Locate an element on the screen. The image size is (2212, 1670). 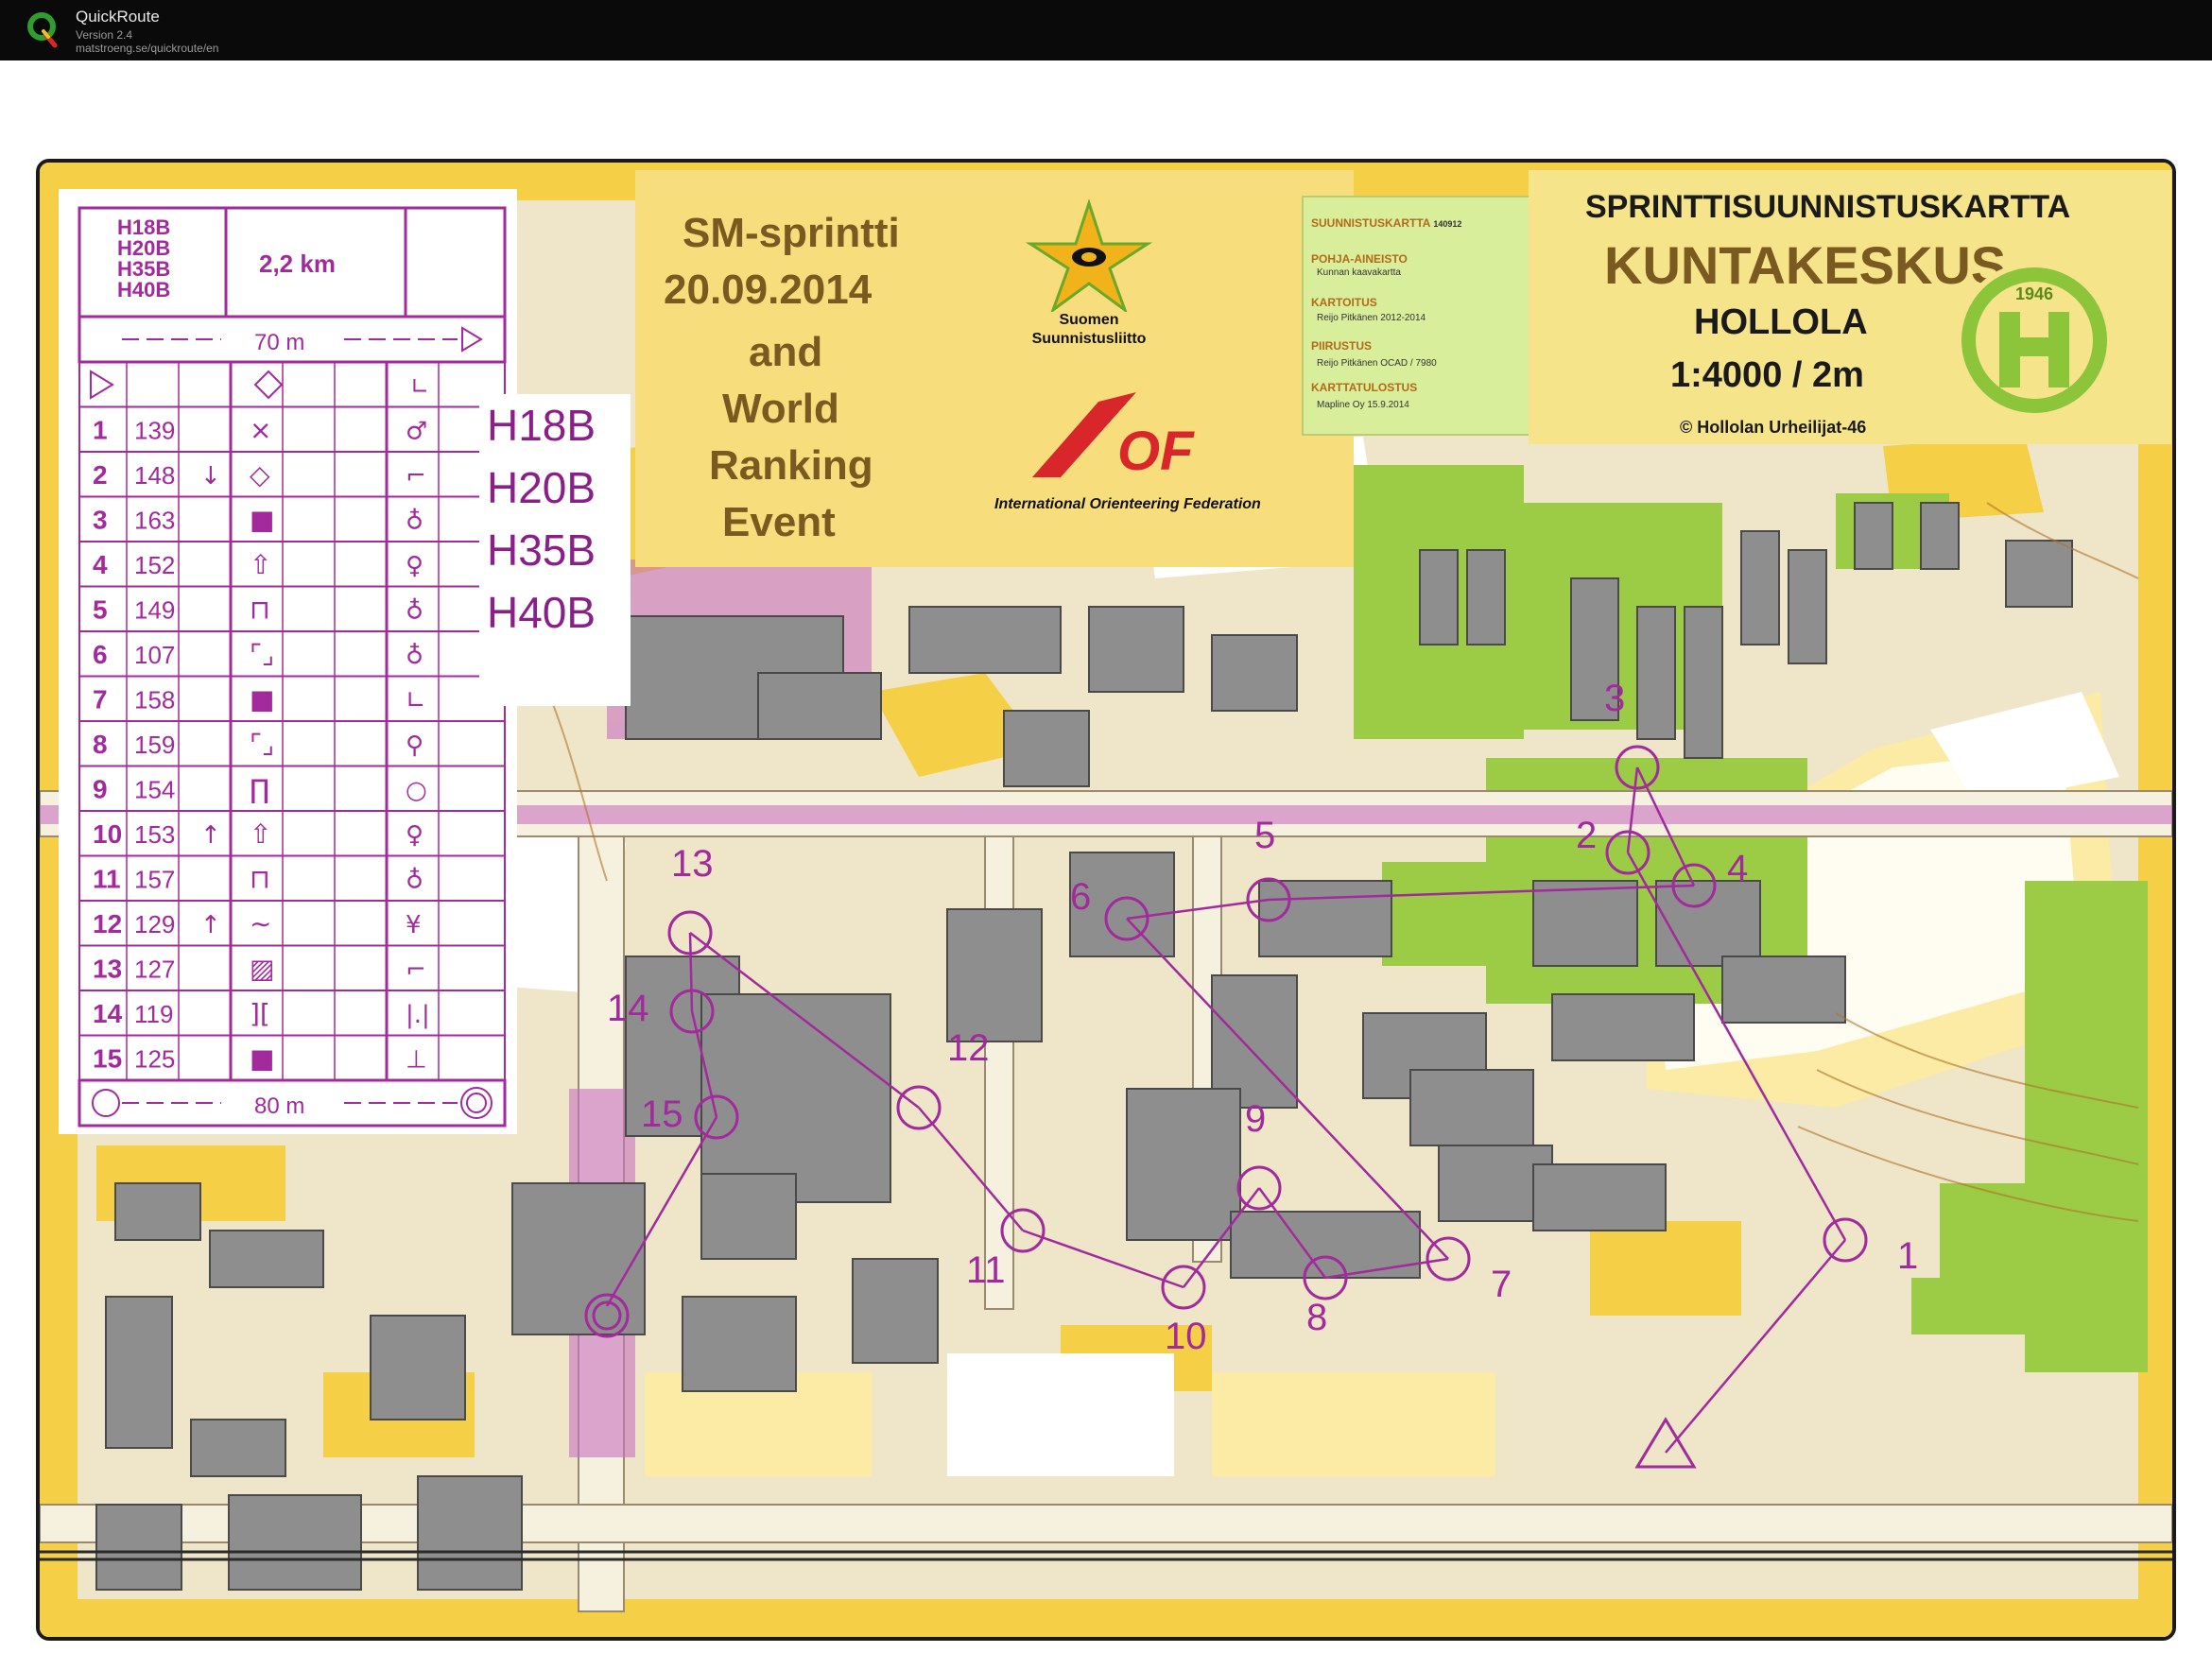
course-class-2: H20B is located at coordinates (541, 488).